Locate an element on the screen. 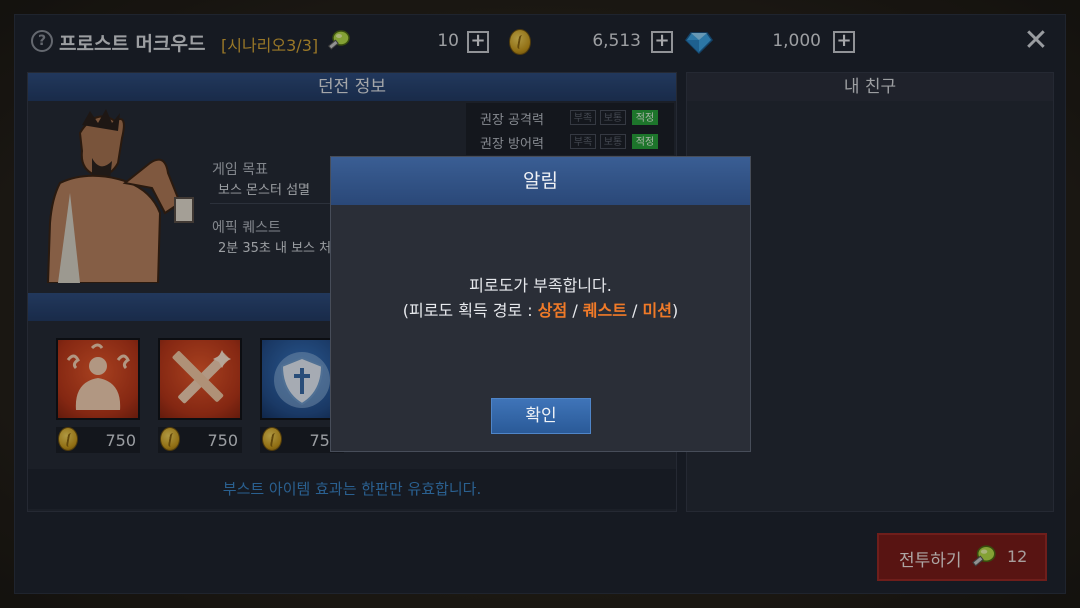 The height and width of the screenshot is (608, 1080). alert-routes: (피로도 획득 경로 : 상점 / 퀘스트 / 미션) is located at coordinates (540, 309).